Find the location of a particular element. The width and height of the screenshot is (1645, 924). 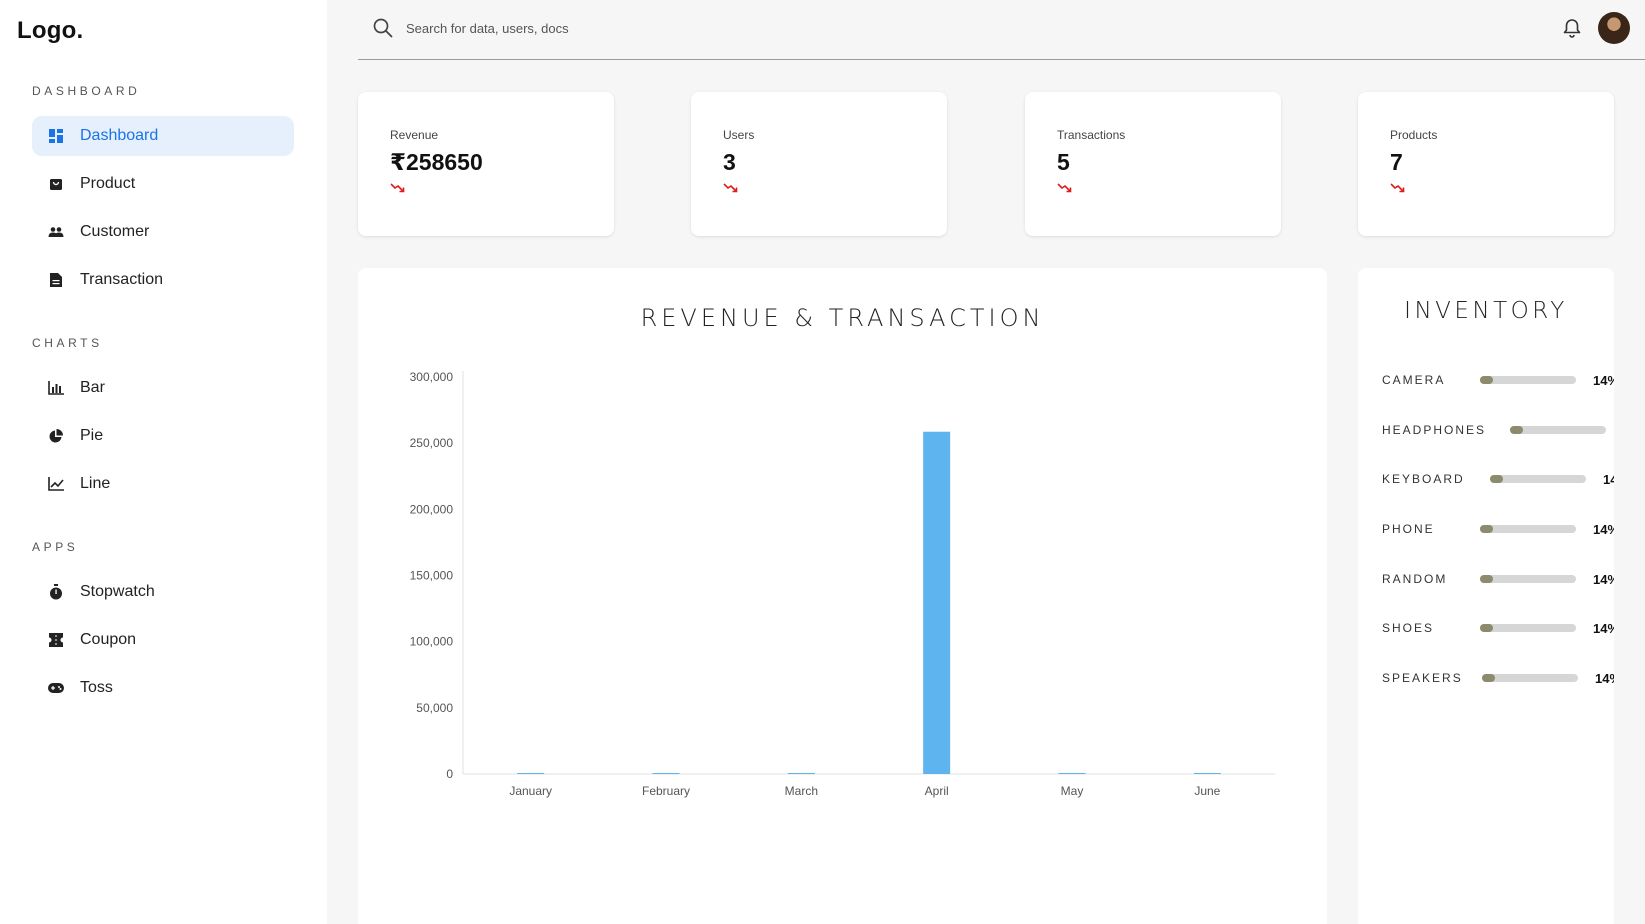

inventory-row-shoes: SHOES 14% is located at coordinates (1498, 628).